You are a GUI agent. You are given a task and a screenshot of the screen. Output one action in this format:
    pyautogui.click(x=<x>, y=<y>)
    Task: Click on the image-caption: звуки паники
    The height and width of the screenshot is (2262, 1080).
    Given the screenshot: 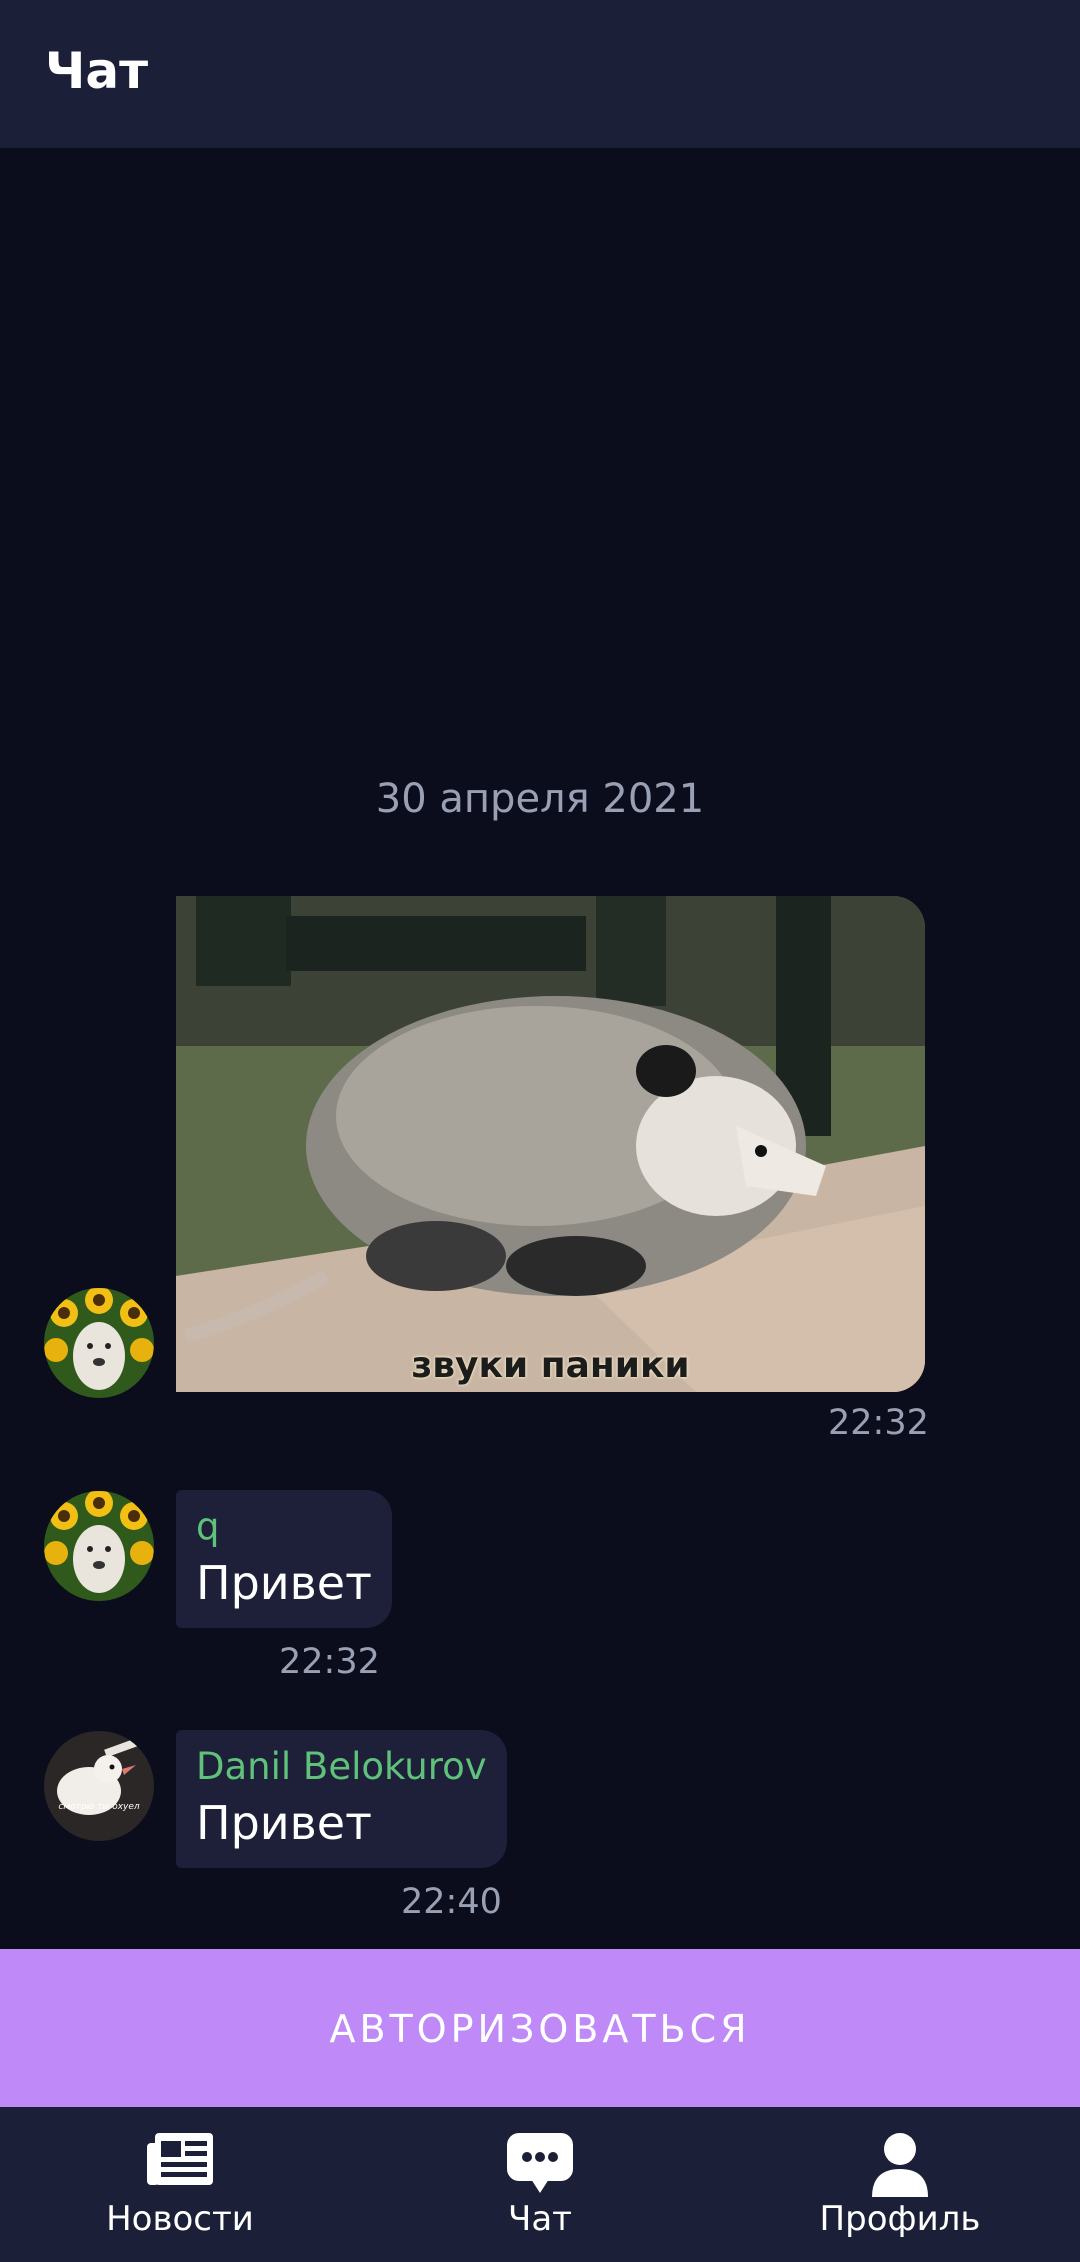 What is the action you would take?
    pyautogui.click(x=550, y=1365)
    